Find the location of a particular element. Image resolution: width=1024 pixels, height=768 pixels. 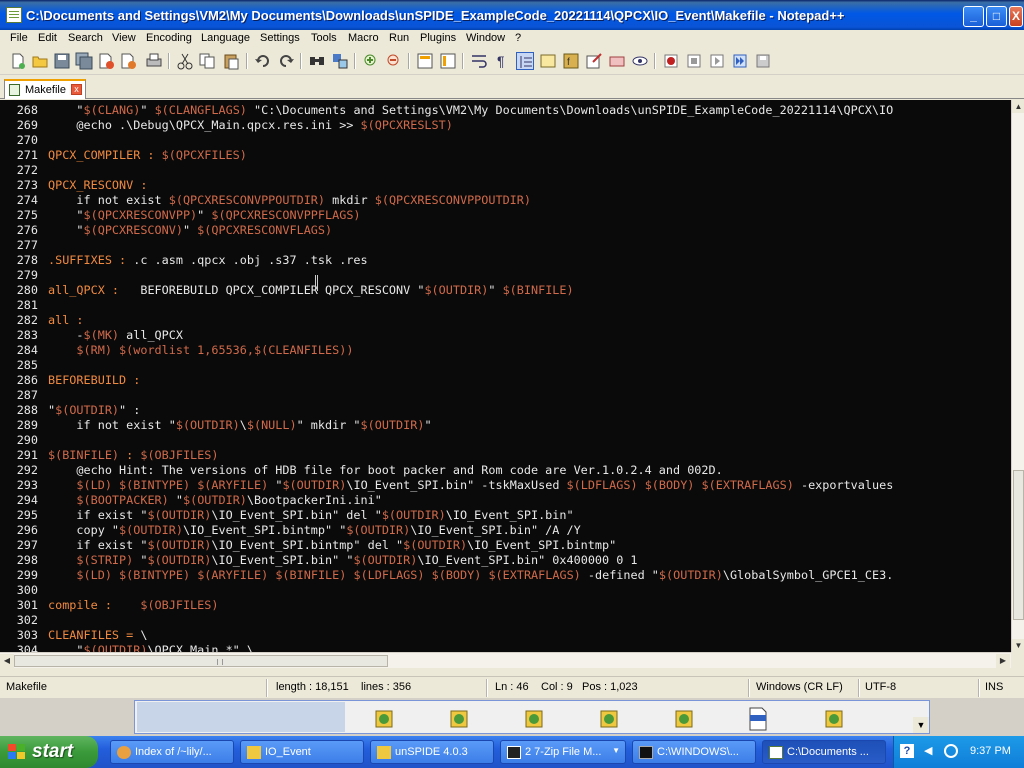

doc-map-icon is located at coordinates (548, 61).